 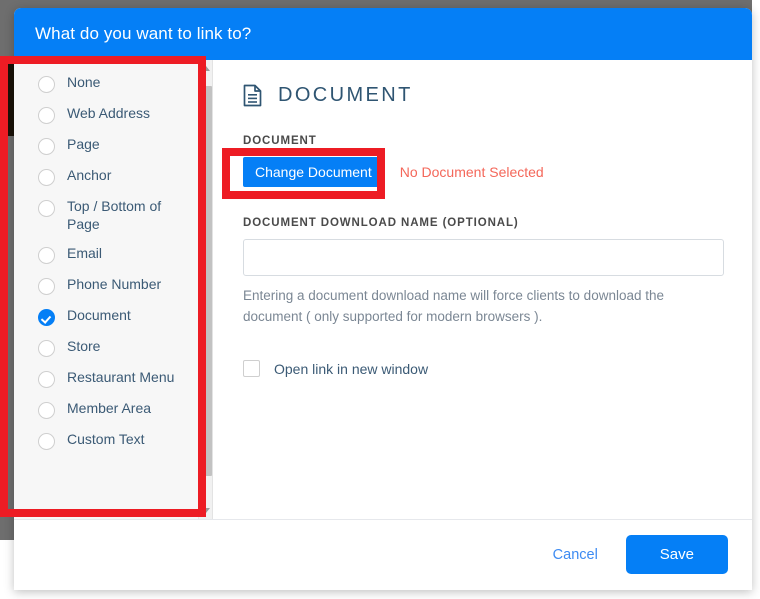 What do you see at coordinates (125, 347) in the screenshot?
I see `sidebar-item-store: Store` at bounding box center [125, 347].